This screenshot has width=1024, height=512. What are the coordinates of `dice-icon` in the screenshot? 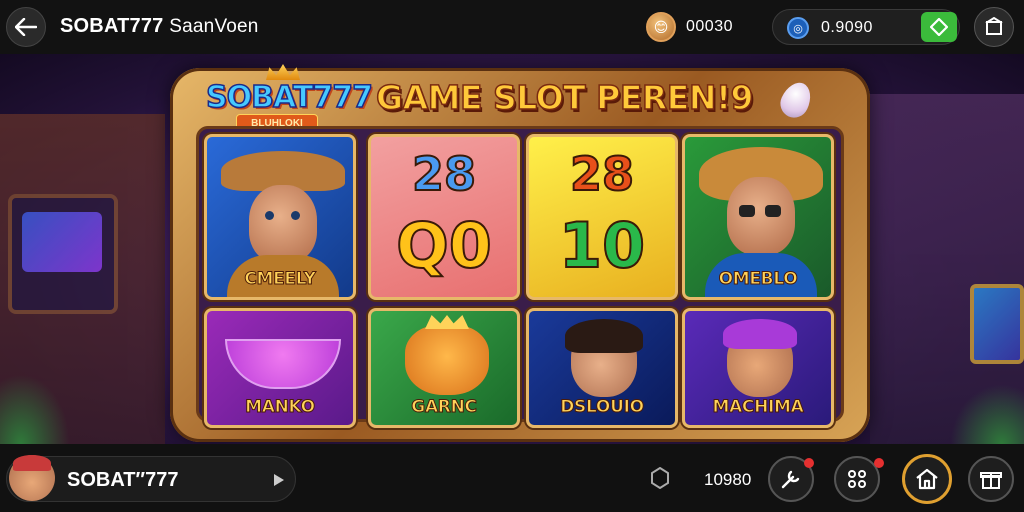 It's located at (857, 479).